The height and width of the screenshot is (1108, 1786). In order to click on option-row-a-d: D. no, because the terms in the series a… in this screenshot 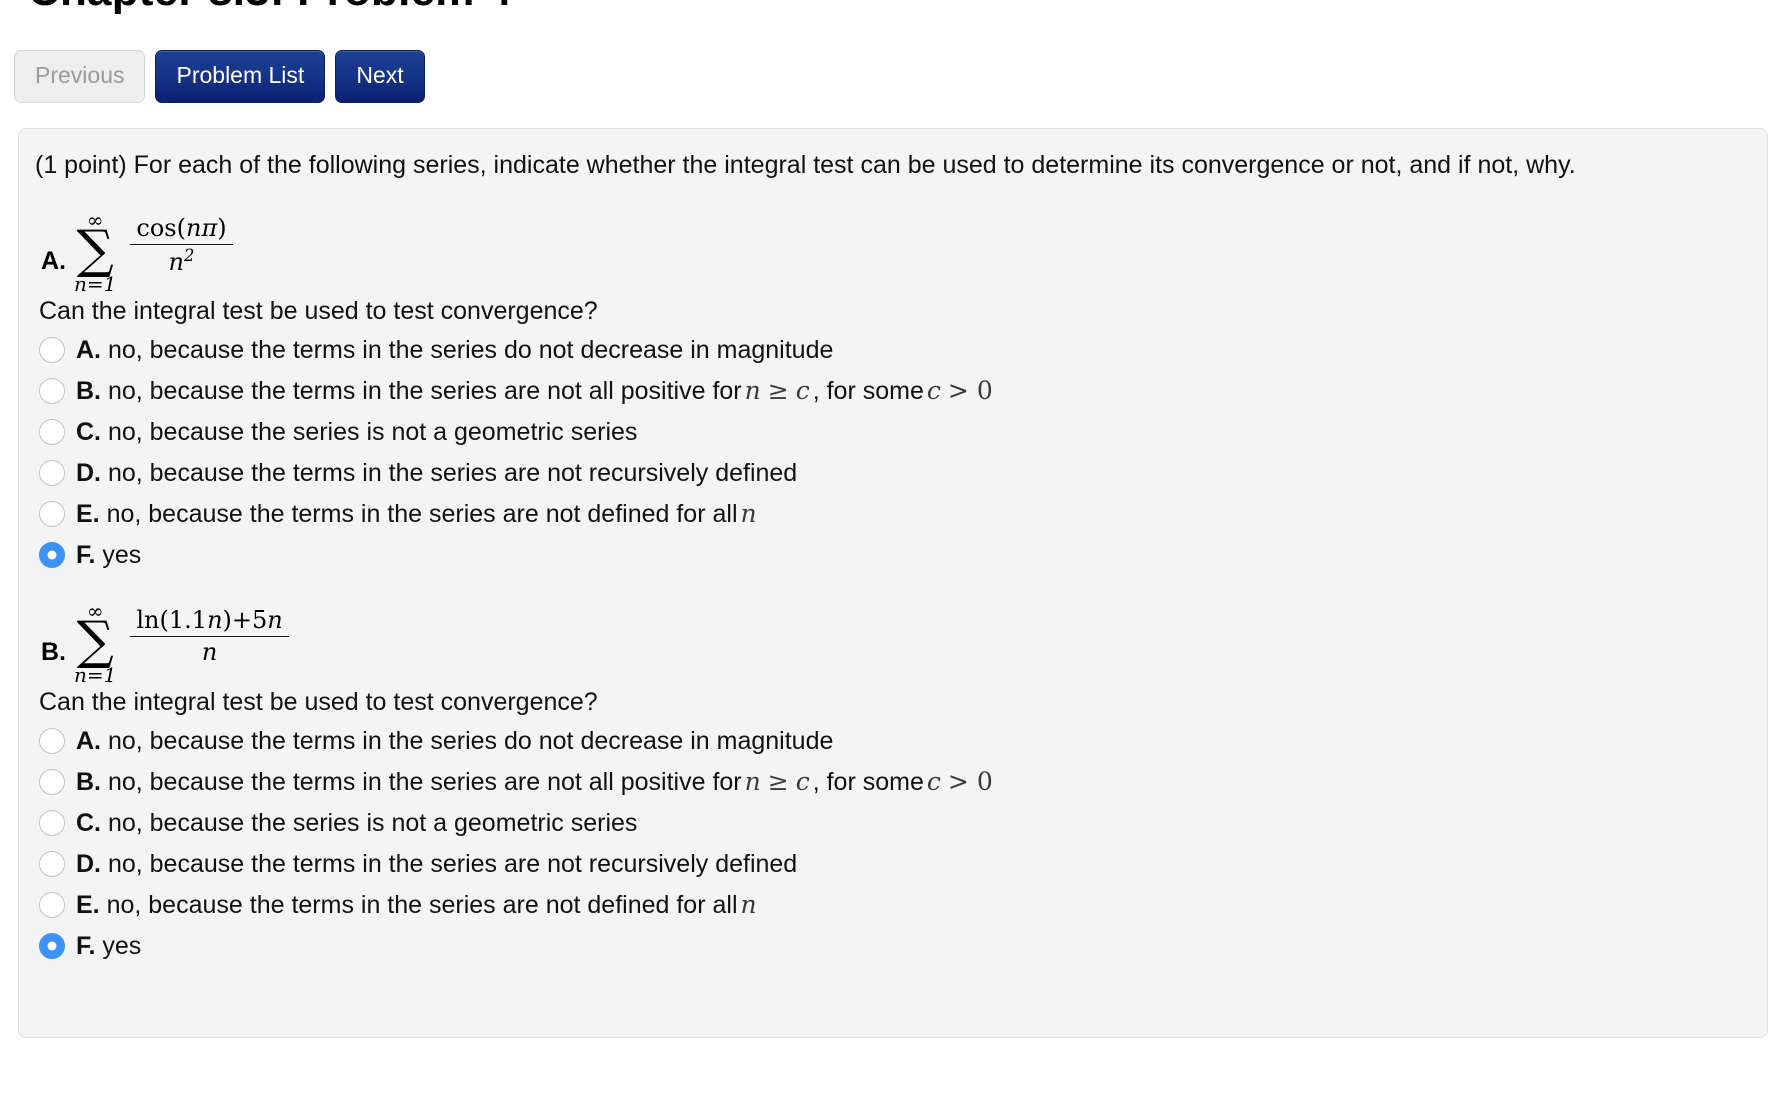, I will do `click(890, 473)`.